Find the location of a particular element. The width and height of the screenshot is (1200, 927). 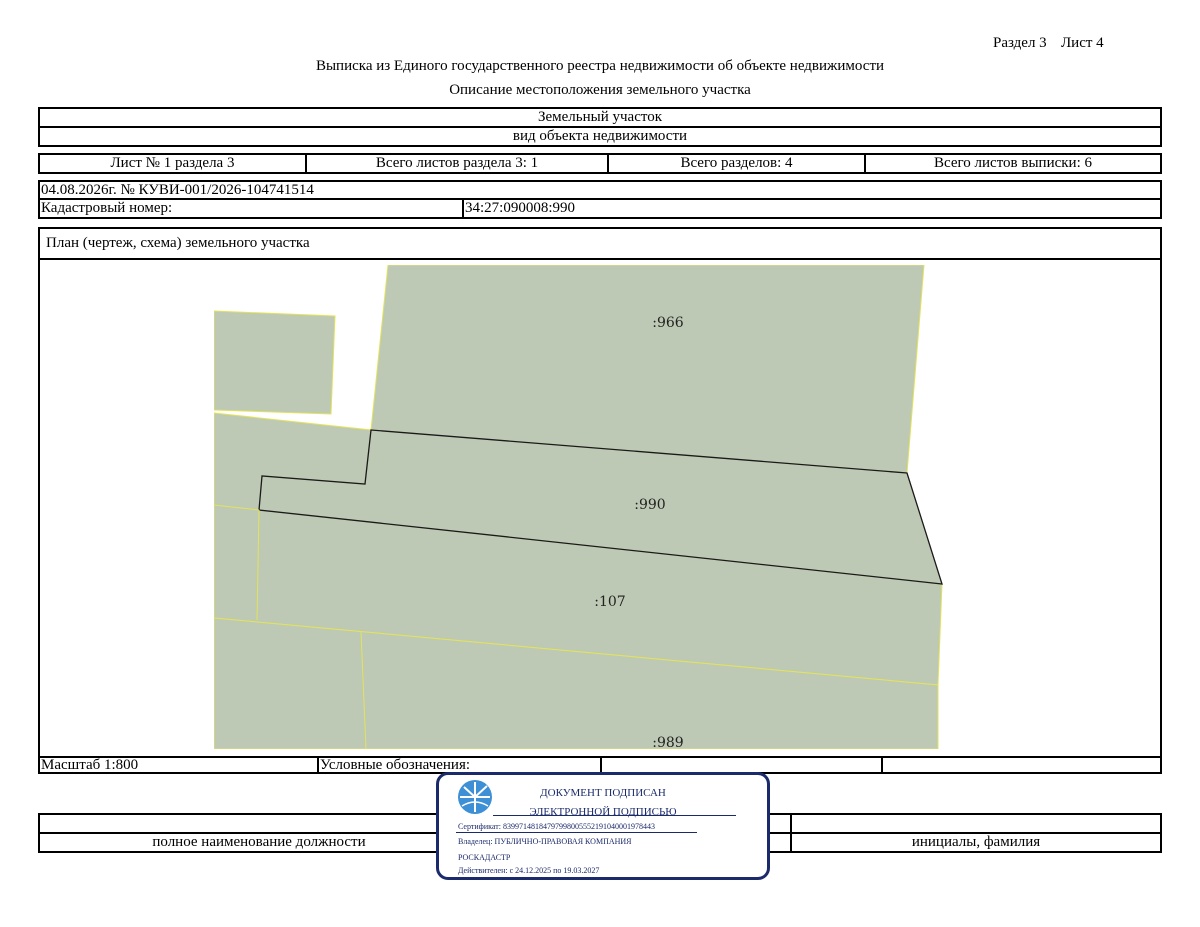

cadastral-row: Кадастровый номер: 34:27:090008:990 is located at coordinates (600, 208).